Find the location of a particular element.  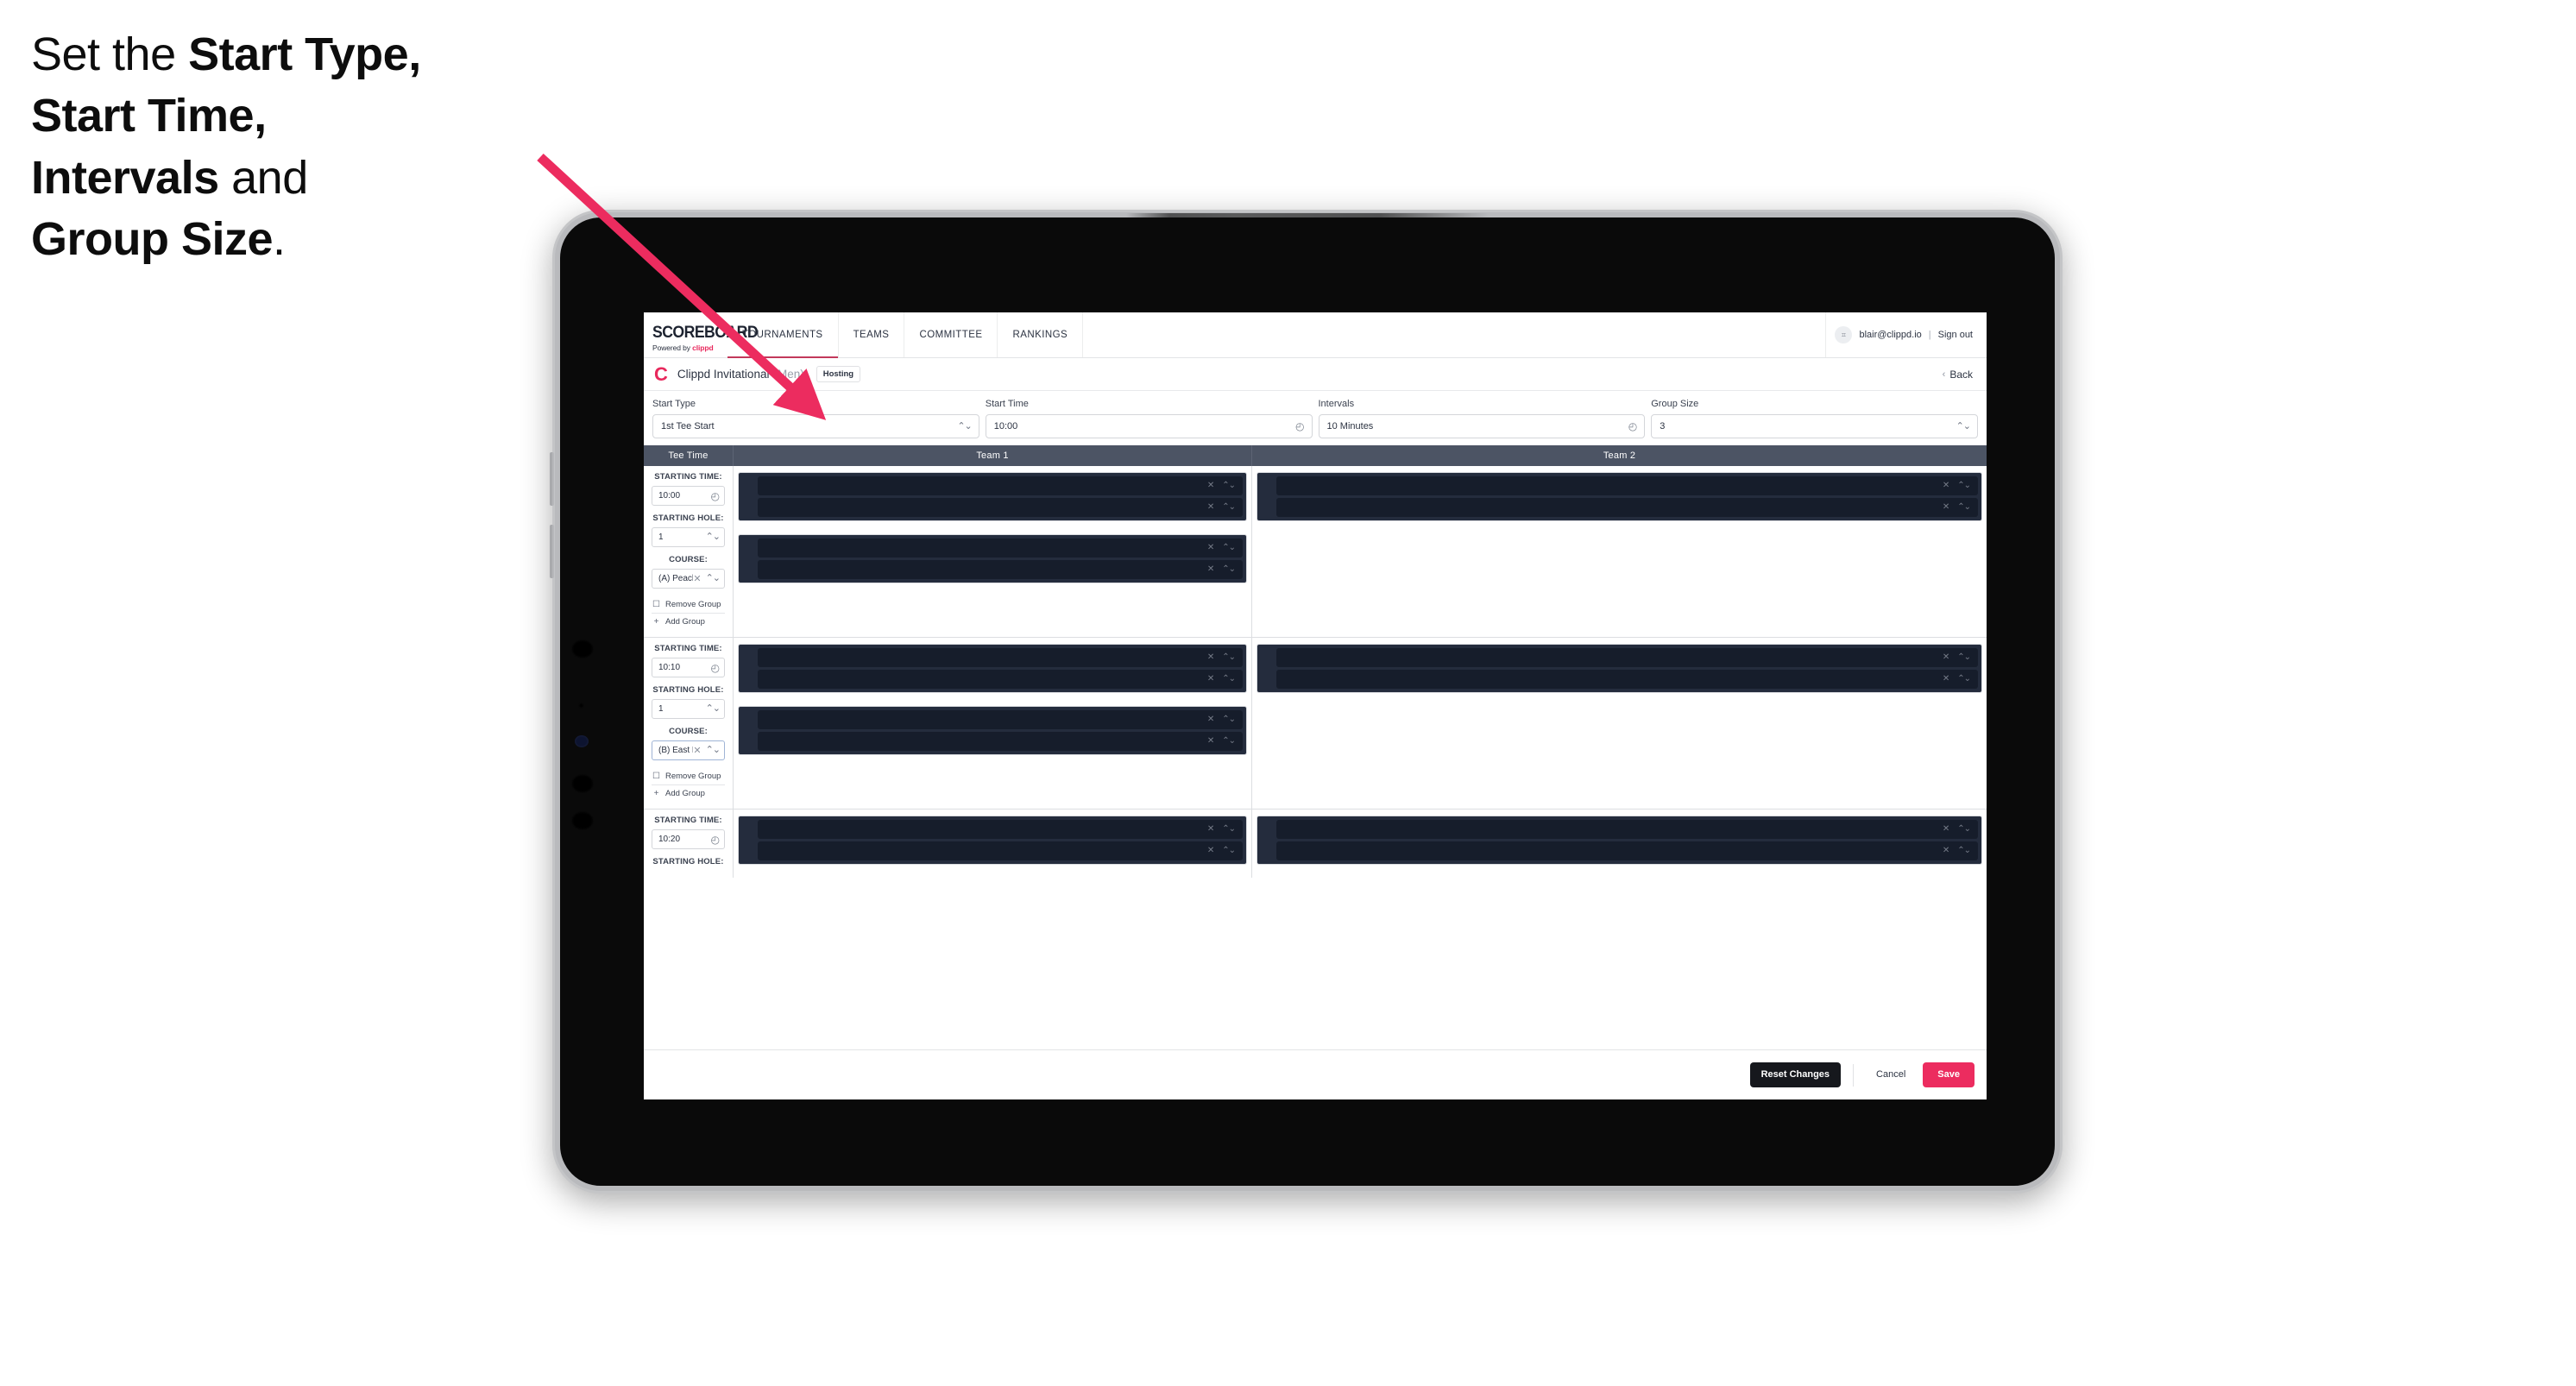

intervals-input: 10 Minutes ◴ is located at coordinates (1482, 426).